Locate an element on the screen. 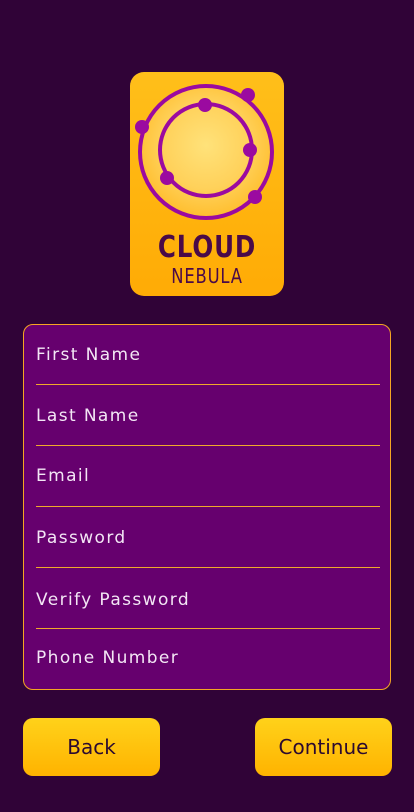 This screenshot has height=812, width=414. phone-number-field: Phone Number is located at coordinates (208, 663).